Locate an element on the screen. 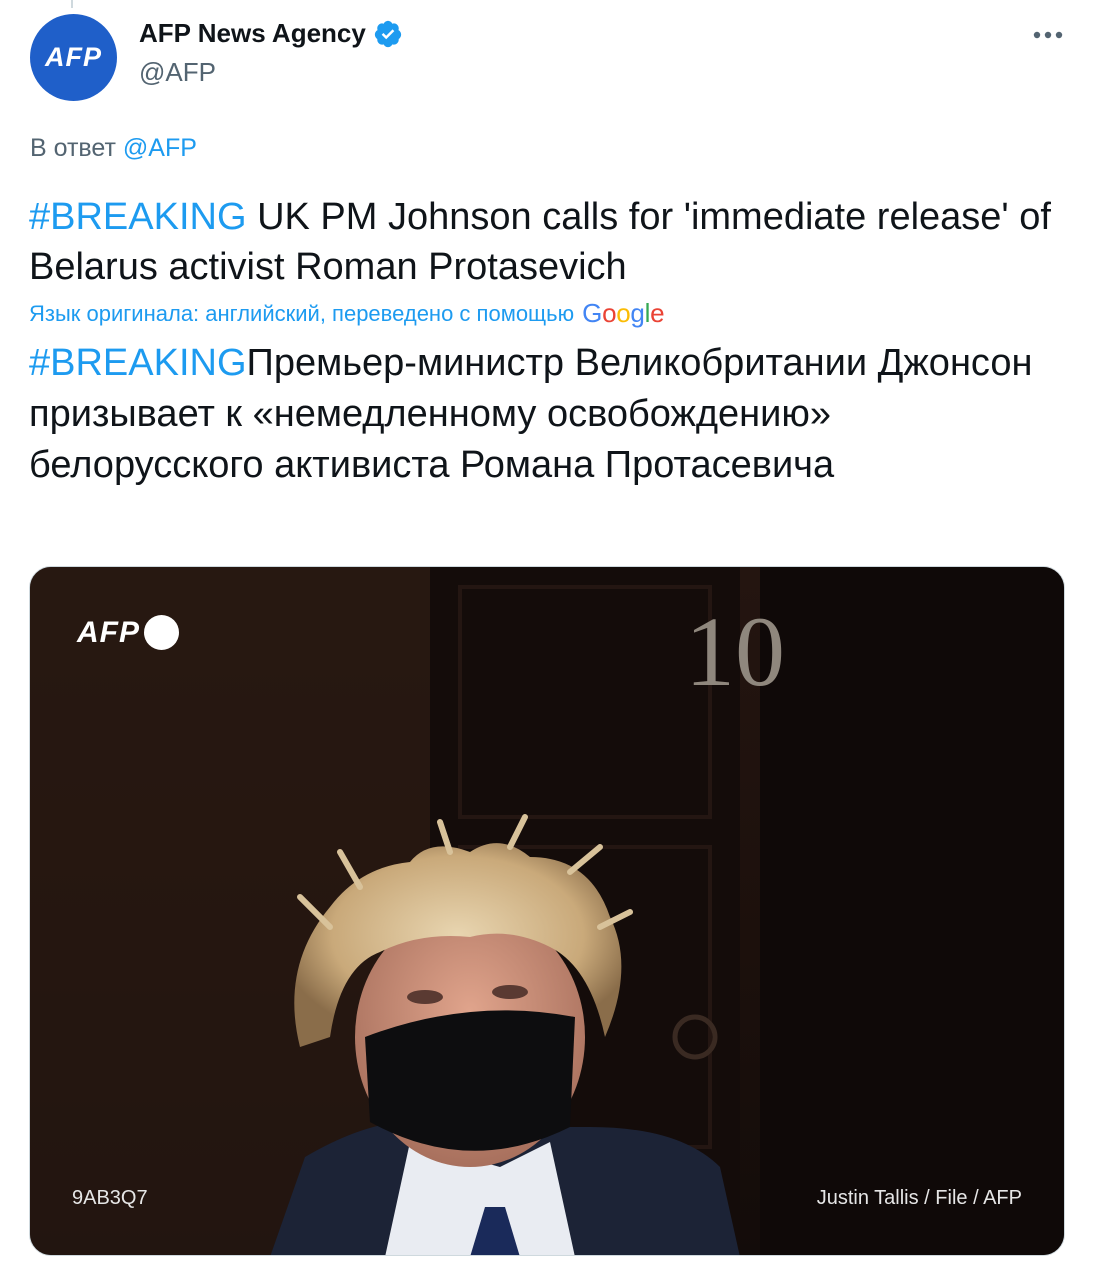 This screenshot has width=1093, height=1280. avatar-logo-text: AFP is located at coordinates (73, 57).